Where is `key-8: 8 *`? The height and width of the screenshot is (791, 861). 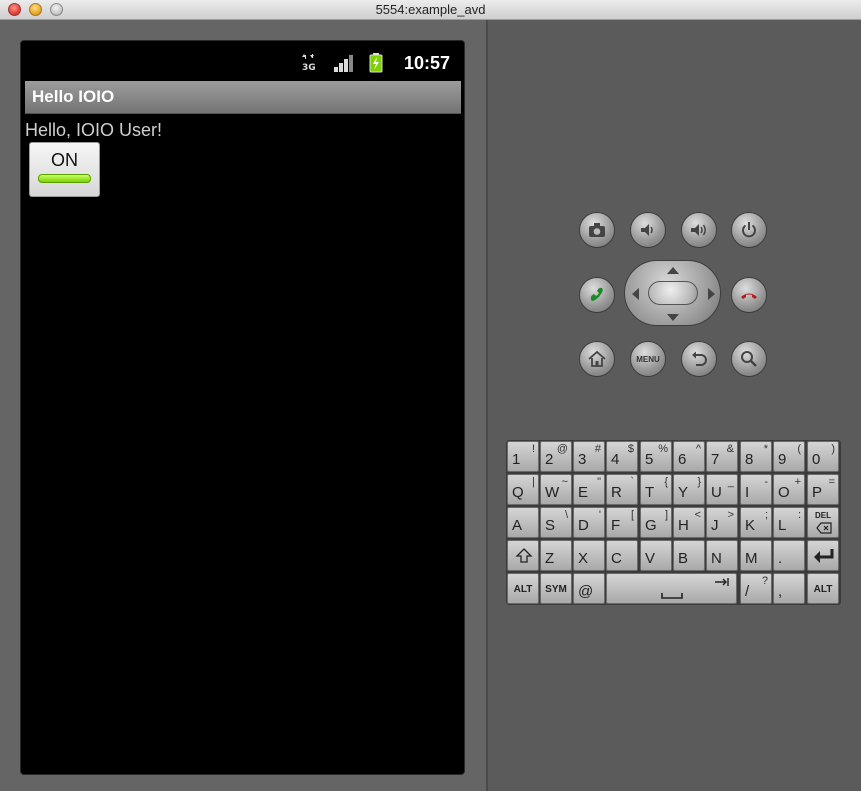
key-8: 8 * is located at coordinates (756, 456).